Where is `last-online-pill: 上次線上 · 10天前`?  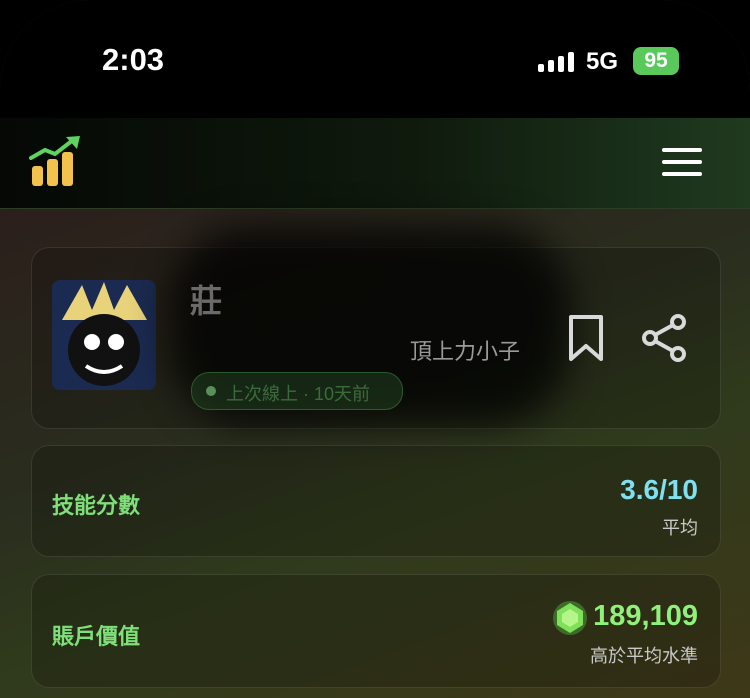 last-online-pill: 上次線上 · 10天前 is located at coordinates (297, 391).